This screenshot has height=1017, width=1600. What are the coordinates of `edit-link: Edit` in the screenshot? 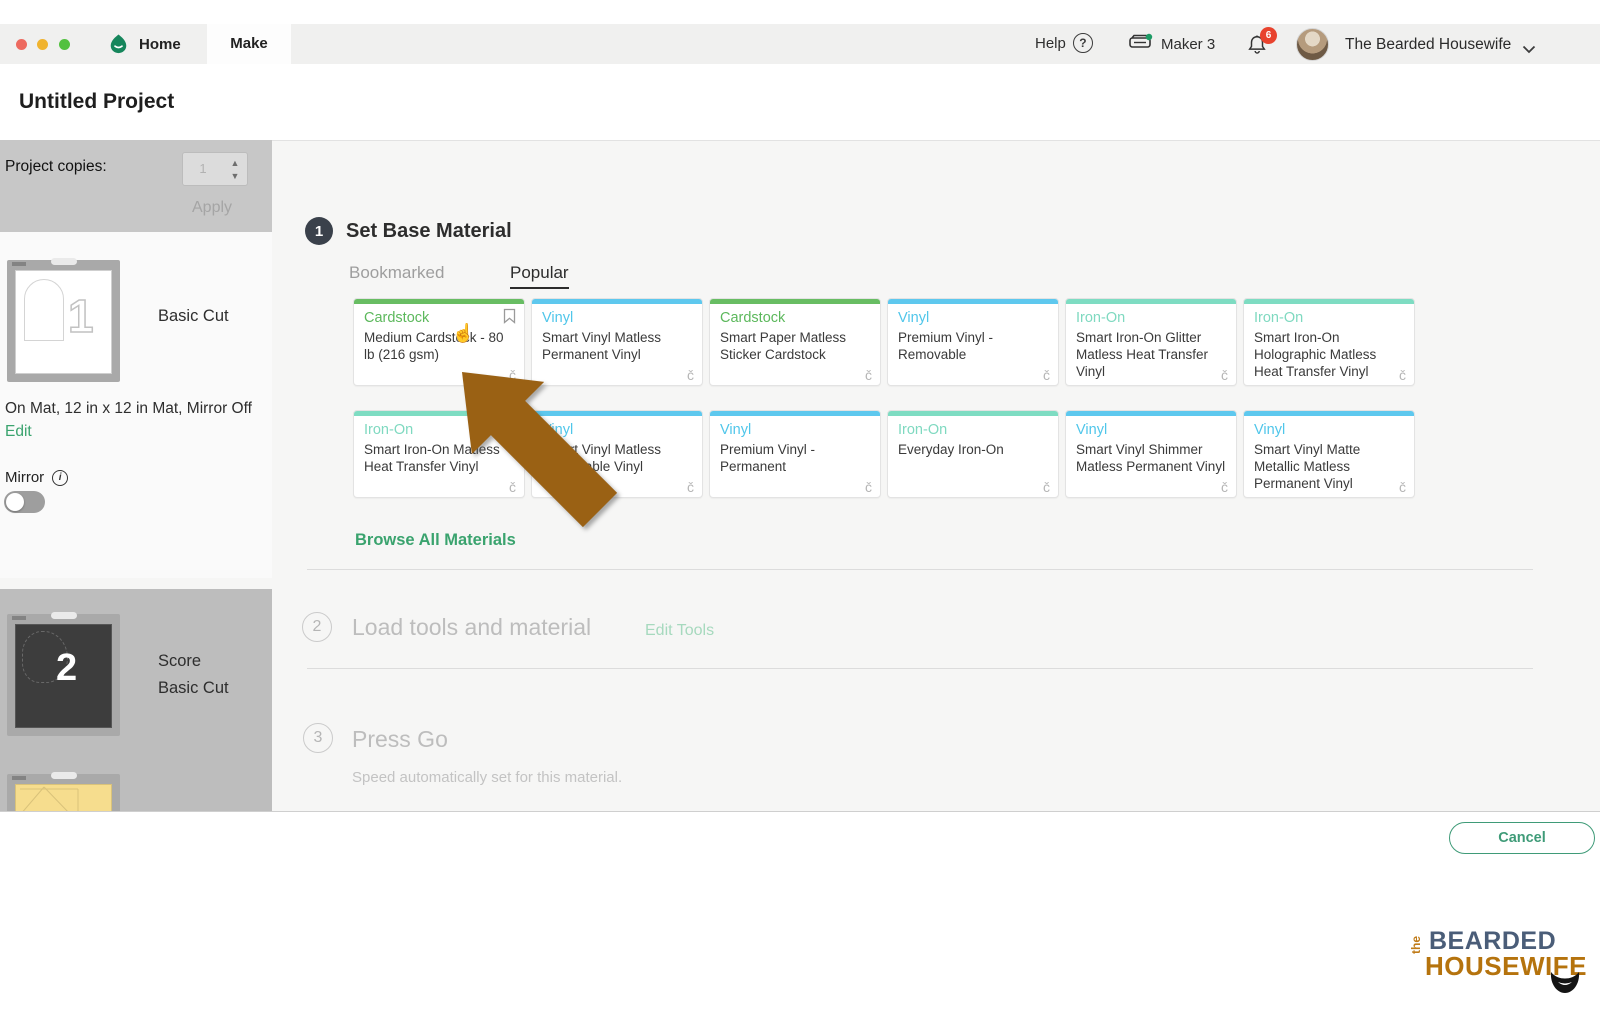 It's located at (18, 432).